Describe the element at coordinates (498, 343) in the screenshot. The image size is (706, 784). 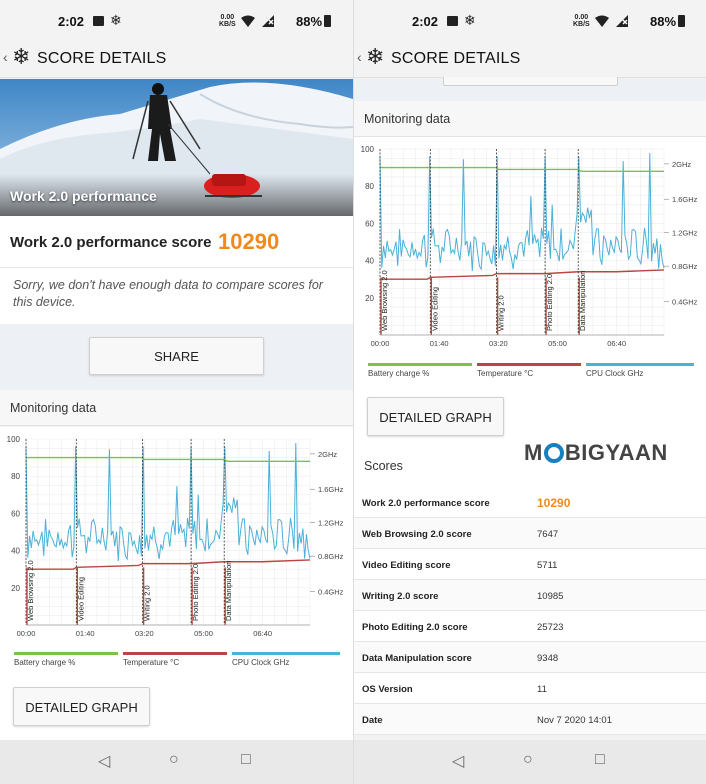
I see `x-tick-label: 03:20` at that location.